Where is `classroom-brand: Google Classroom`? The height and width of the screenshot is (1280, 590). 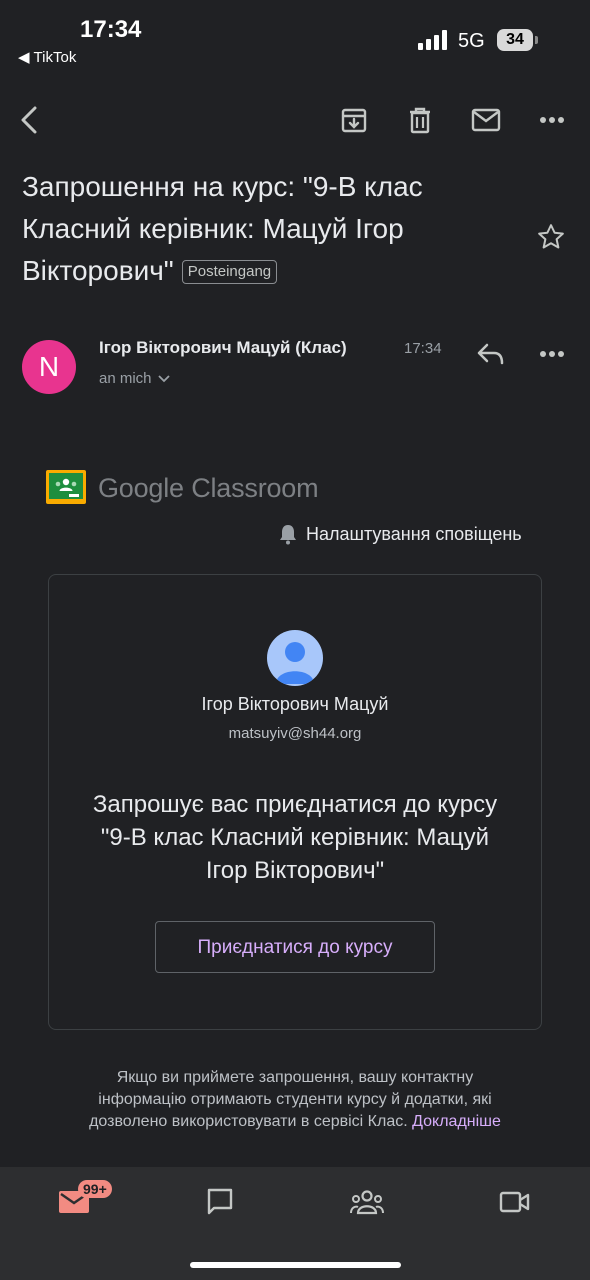
classroom-brand: Google Classroom is located at coordinates (208, 488).